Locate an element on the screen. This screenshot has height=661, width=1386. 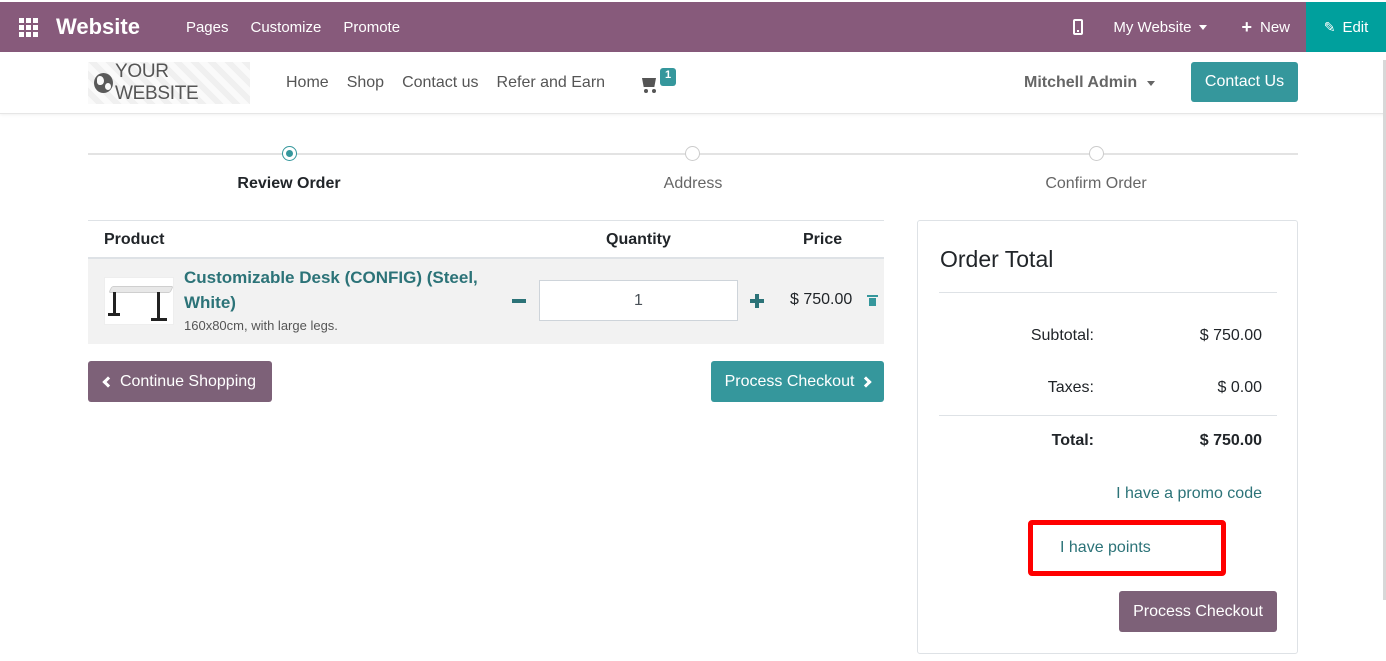
new-button-label: New is located at coordinates (1274, 27).